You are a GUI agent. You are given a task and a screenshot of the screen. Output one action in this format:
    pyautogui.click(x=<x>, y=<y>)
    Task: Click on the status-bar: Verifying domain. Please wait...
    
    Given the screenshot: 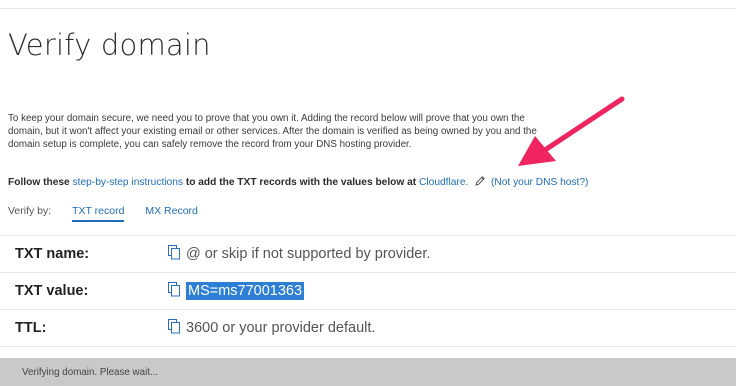 What is the action you would take?
    pyautogui.click(x=368, y=372)
    